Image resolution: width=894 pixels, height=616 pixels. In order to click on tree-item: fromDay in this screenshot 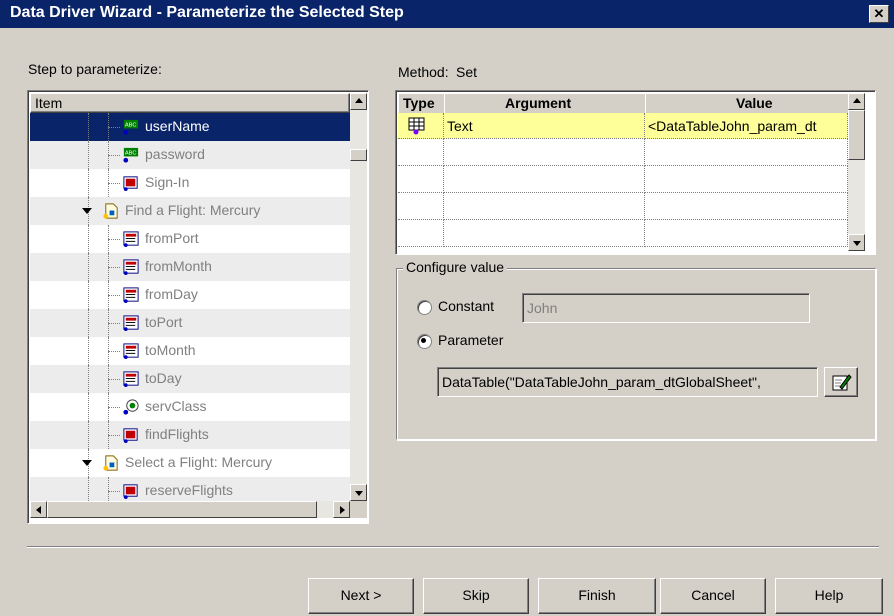, I will do `click(190, 295)`.